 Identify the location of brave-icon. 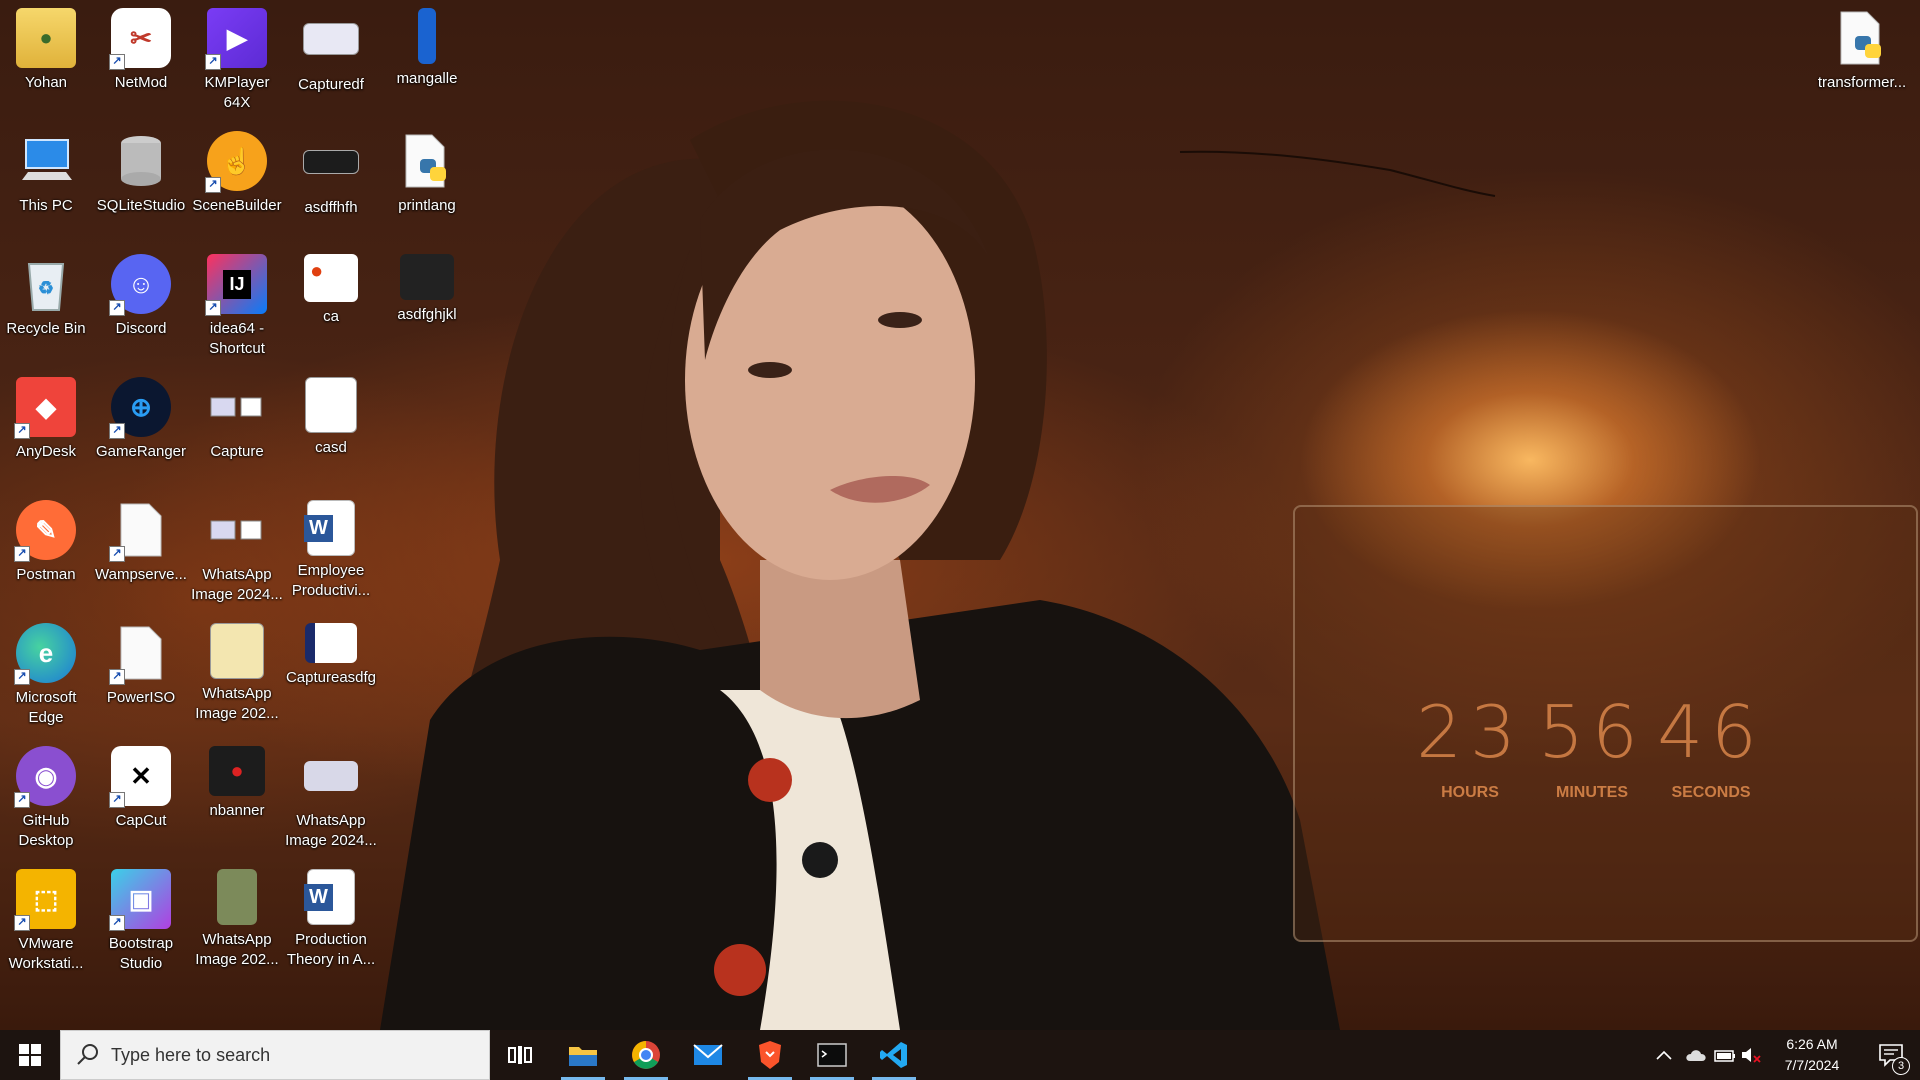
(770, 1055).